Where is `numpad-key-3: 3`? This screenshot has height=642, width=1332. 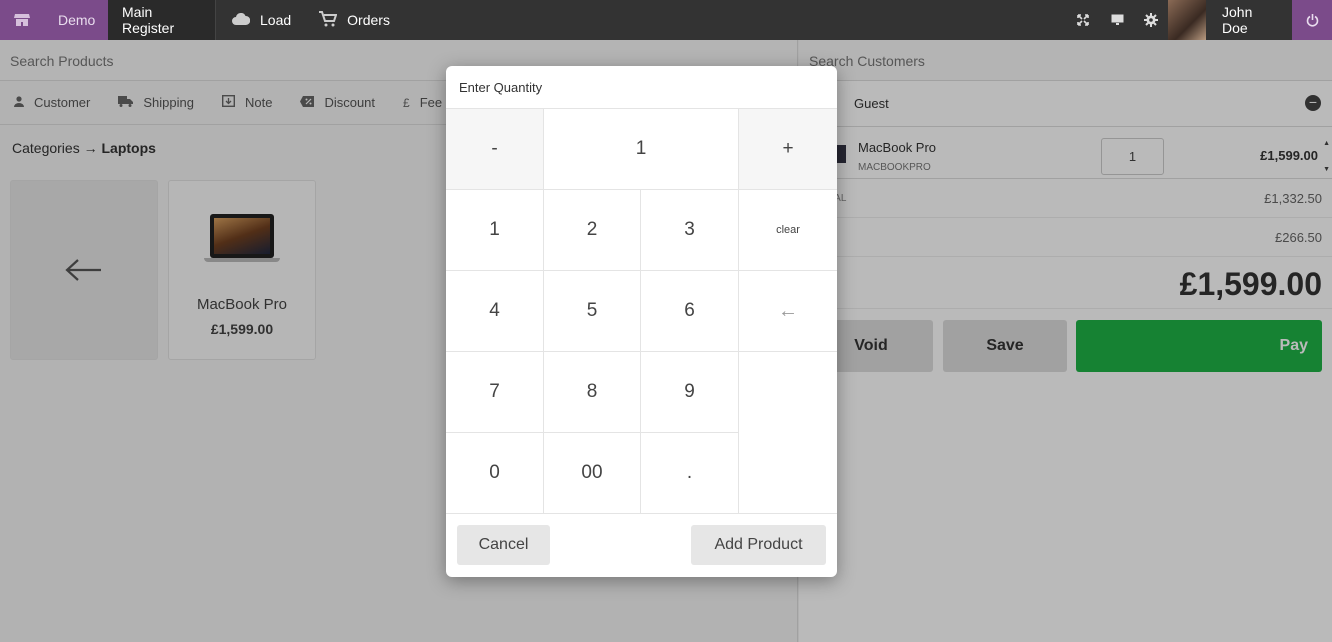
numpad-key-3: 3 is located at coordinates (690, 230).